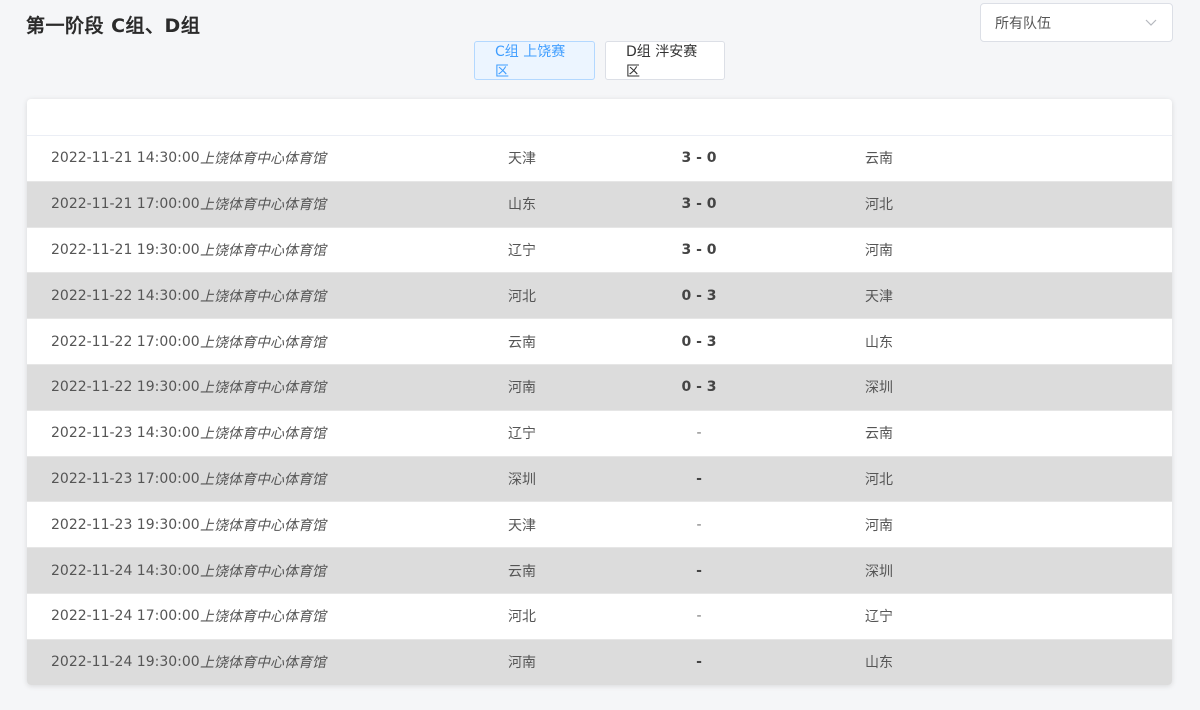 This screenshot has width=1200, height=710. Describe the element at coordinates (125, 524) in the screenshot. I see `match-time: 2022-11-23 19:30:00` at that location.